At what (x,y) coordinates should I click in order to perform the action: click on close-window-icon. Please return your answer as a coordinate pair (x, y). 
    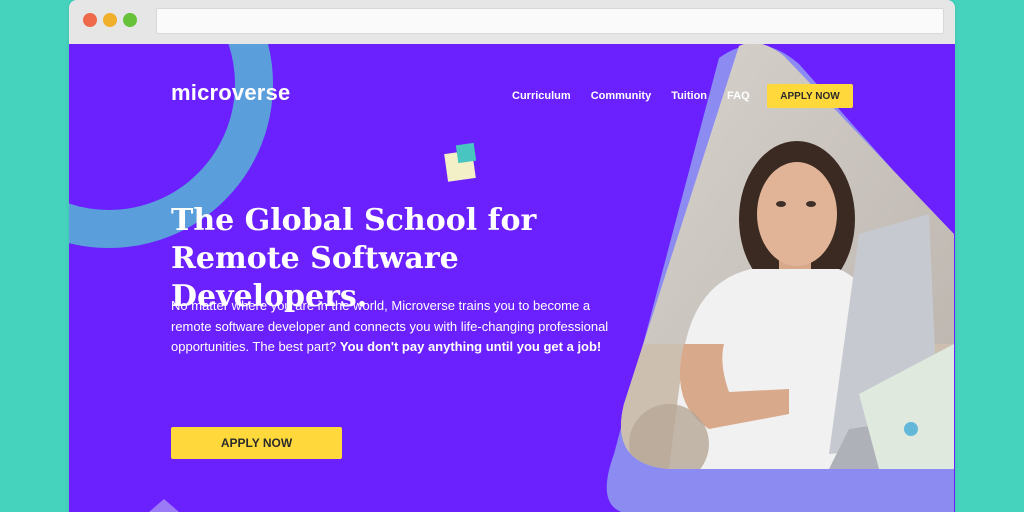
    Looking at the image, I should click on (90, 20).